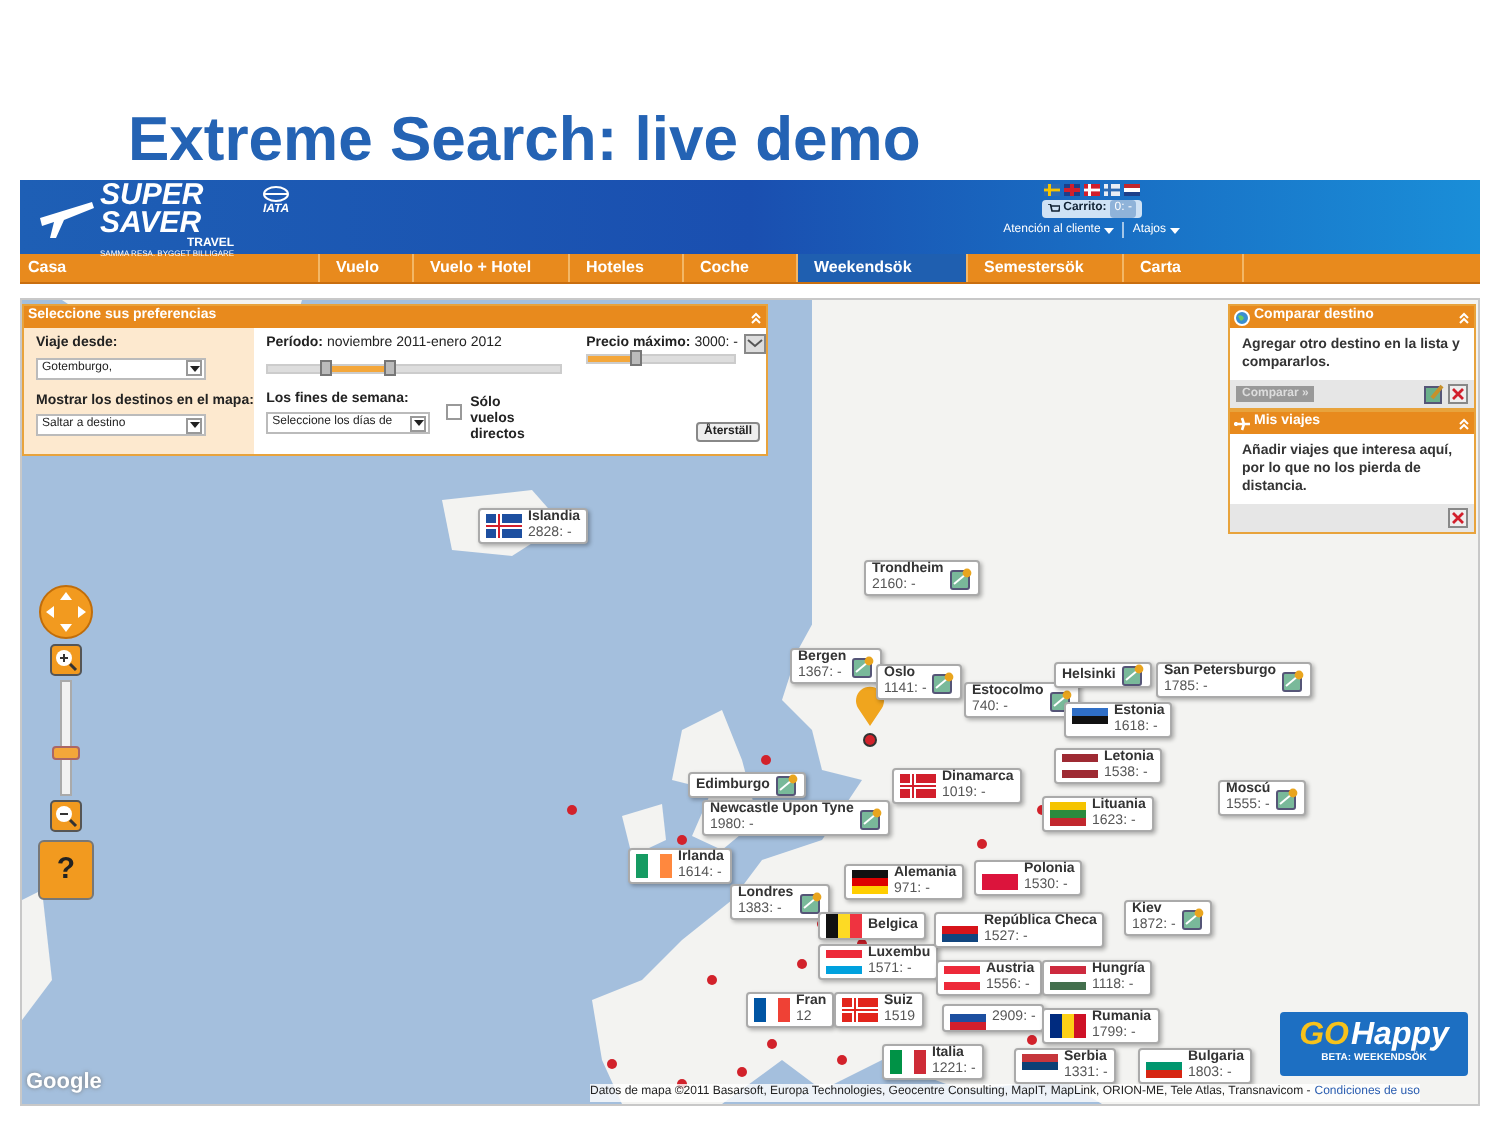 The image size is (1500, 1126). I want to click on price-slider, so click(661, 358).